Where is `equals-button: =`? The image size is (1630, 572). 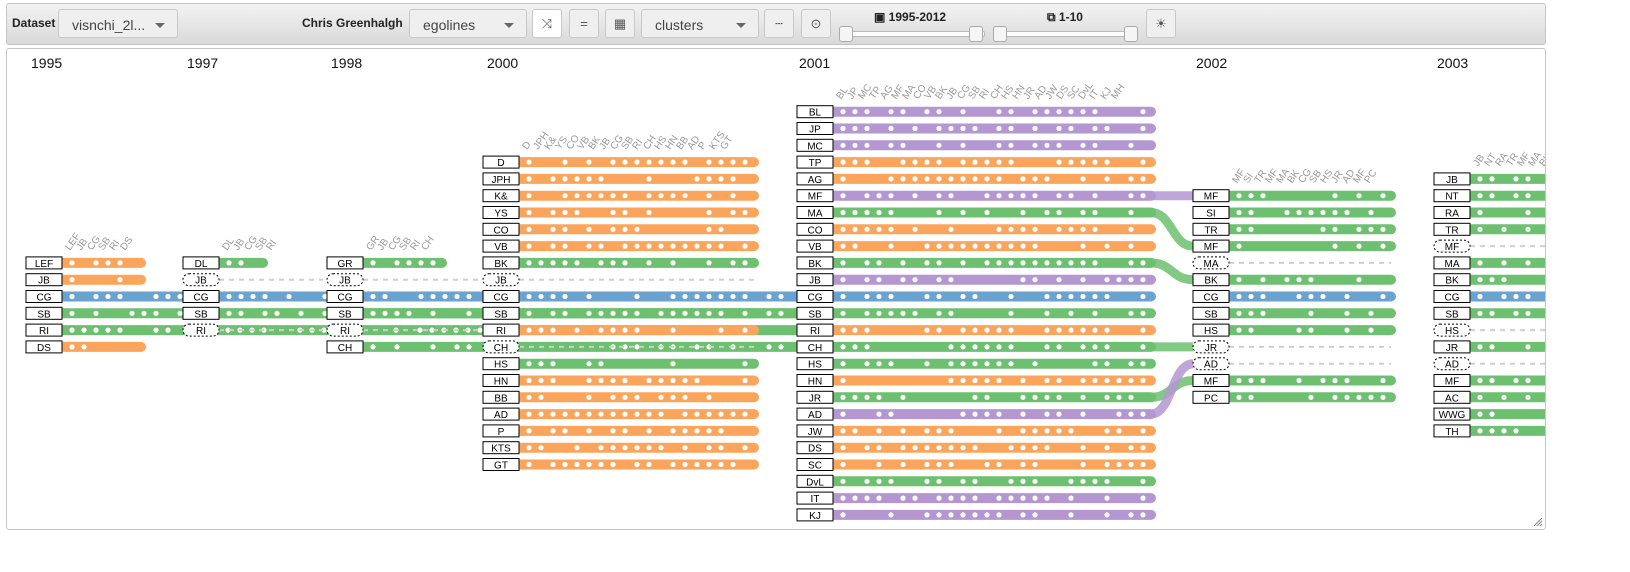 equals-button: = is located at coordinates (584, 23).